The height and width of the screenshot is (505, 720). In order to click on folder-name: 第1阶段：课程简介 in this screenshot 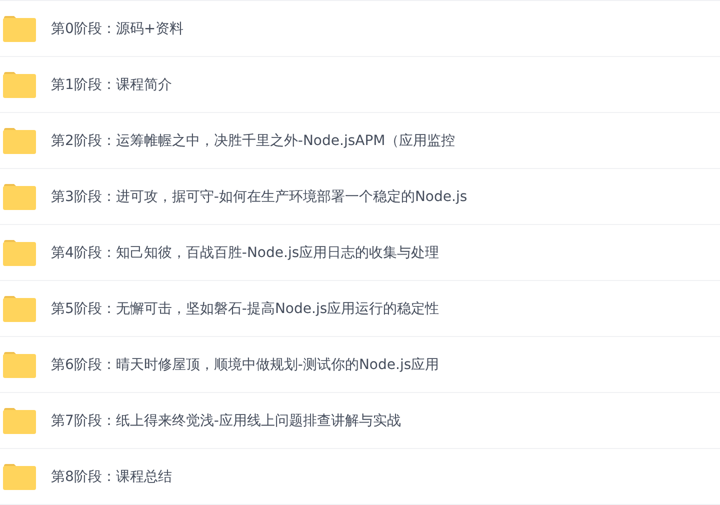, I will do `click(111, 85)`.